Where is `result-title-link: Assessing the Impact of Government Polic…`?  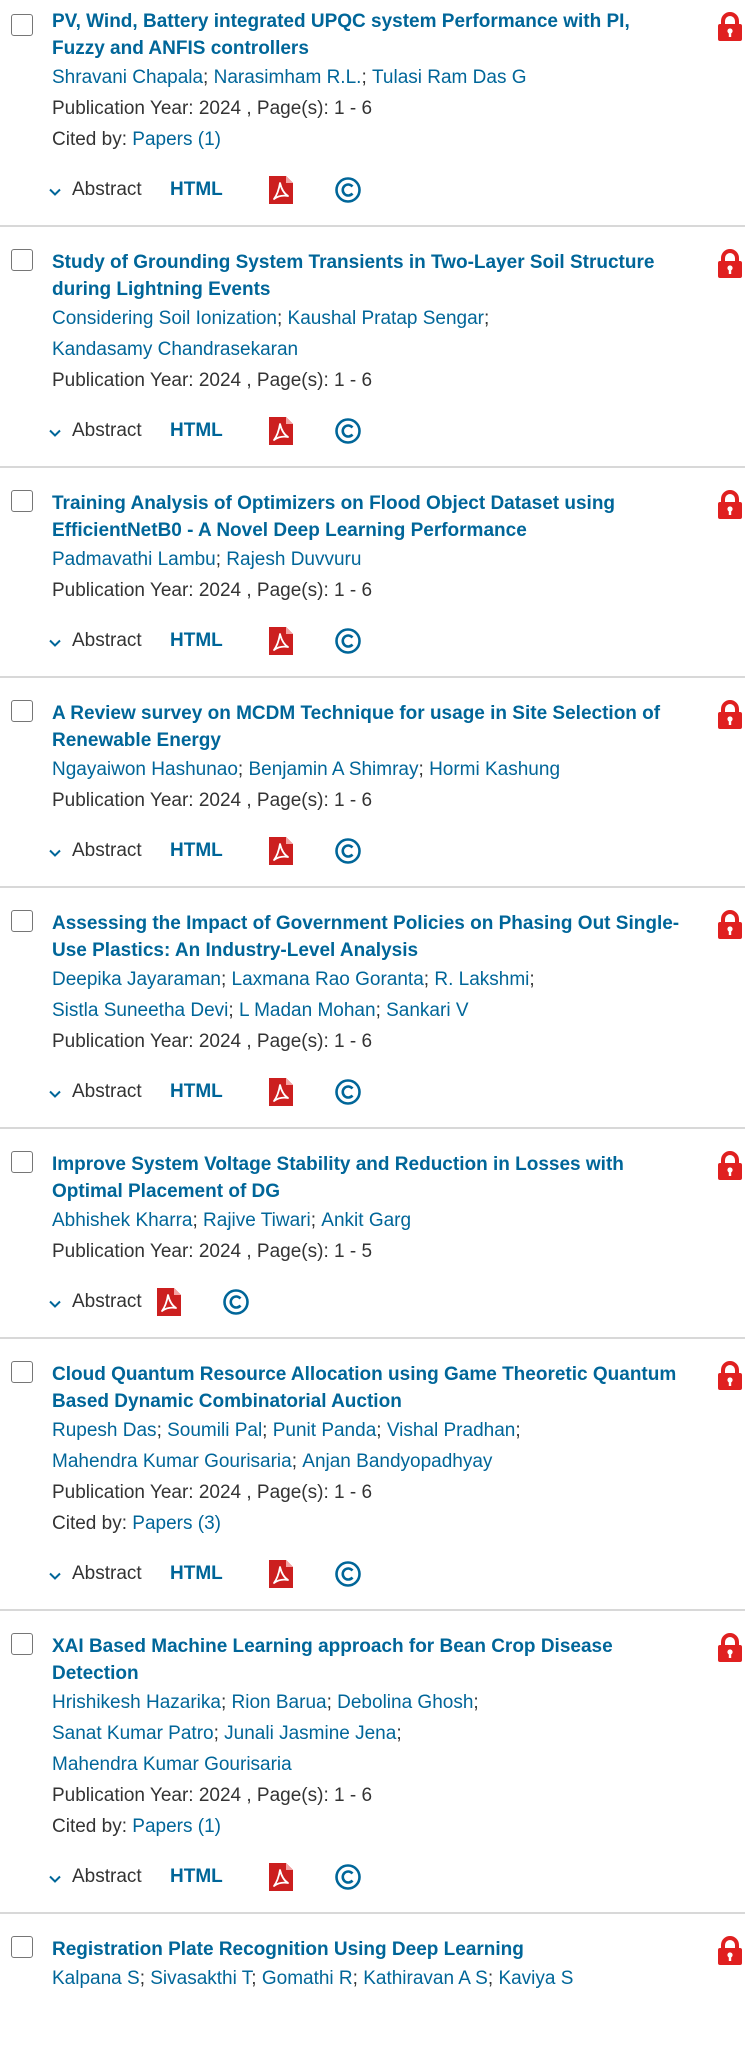 result-title-link: Assessing the Impact of Government Polic… is located at coordinates (367, 937).